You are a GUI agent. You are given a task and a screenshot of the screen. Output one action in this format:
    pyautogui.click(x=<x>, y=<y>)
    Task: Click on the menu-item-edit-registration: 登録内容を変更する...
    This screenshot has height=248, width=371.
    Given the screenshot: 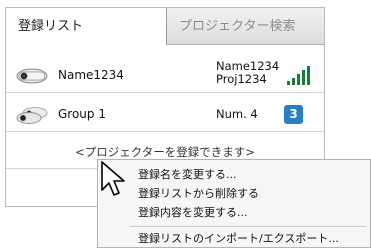 What is the action you would take?
    pyautogui.click(x=234, y=213)
    